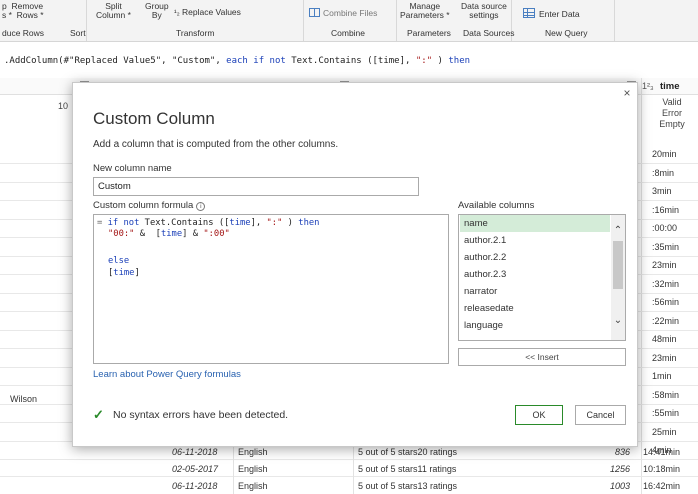  What do you see at coordinates (157, 11) in the screenshot?
I see `group-by-button: Group By` at bounding box center [157, 11].